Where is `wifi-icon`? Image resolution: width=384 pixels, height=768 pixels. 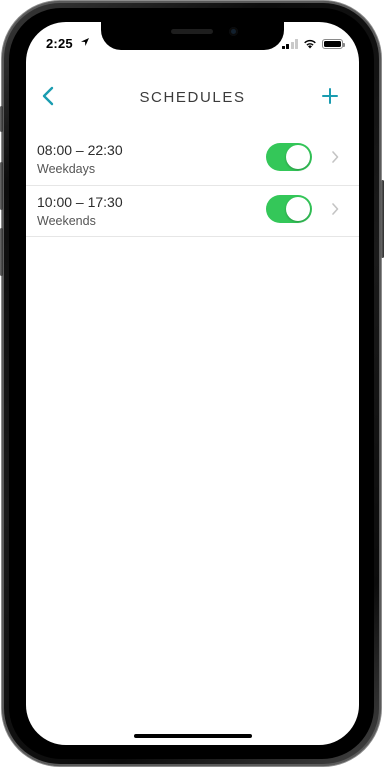
wifi-icon is located at coordinates (310, 44).